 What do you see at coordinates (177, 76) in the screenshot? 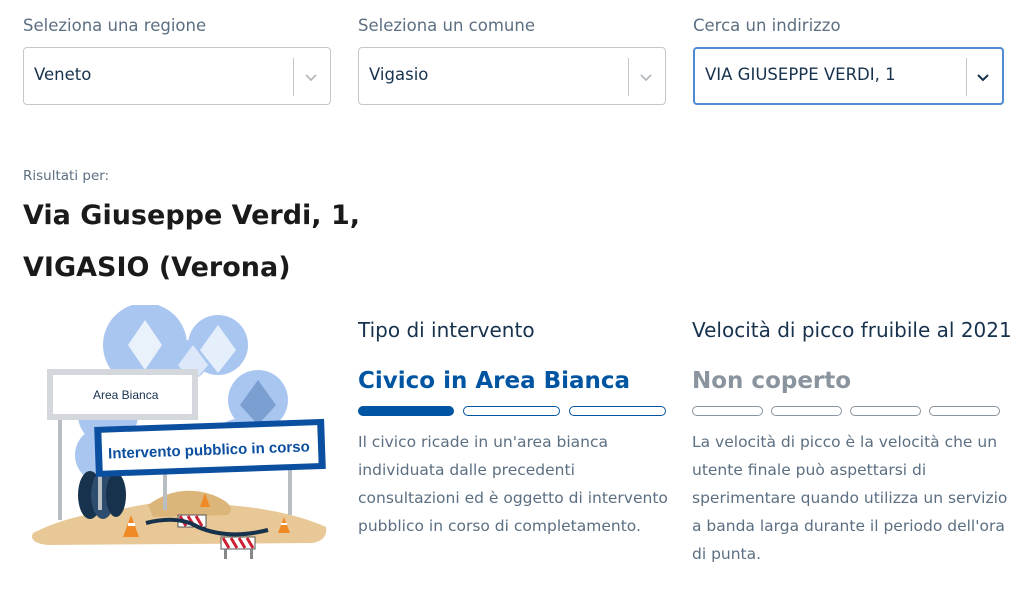
I see `region-select: Veneto` at bounding box center [177, 76].